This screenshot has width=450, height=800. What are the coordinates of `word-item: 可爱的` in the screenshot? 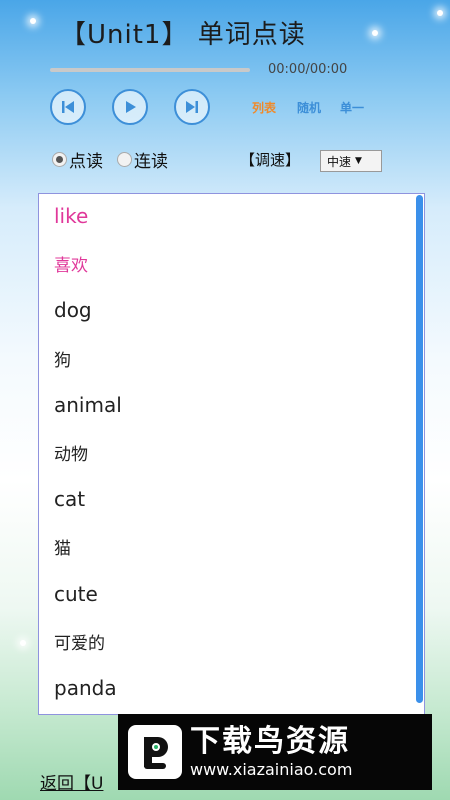 It's located at (79, 641).